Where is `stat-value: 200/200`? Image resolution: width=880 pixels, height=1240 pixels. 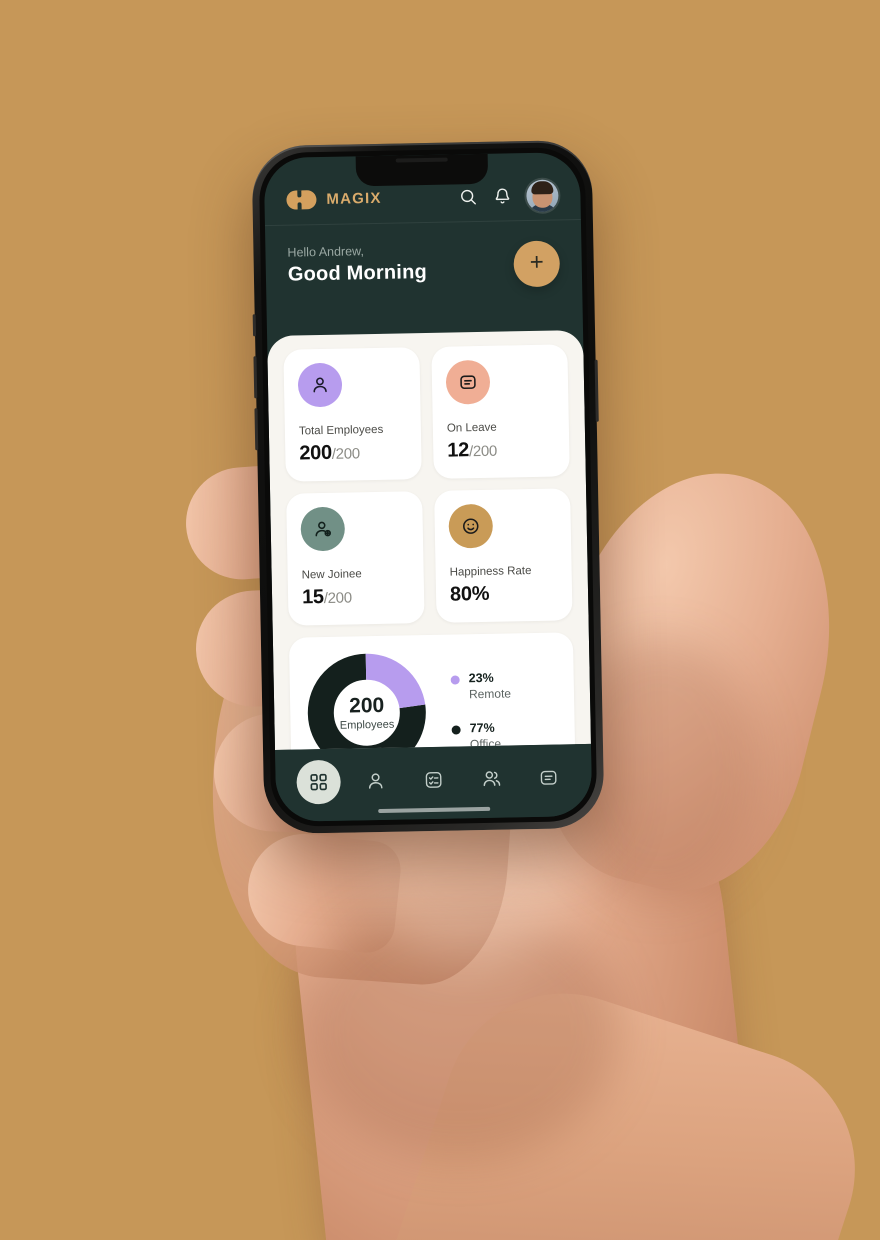 stat-value: 200/200 is located at coordinates (329, 453).